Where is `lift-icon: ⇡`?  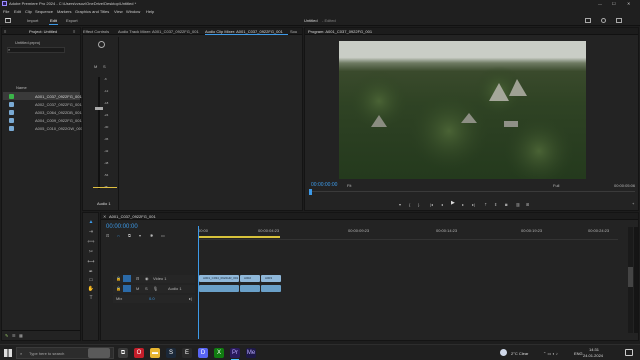
lift-icon: ⇡ is located at coordinates (485, 204).